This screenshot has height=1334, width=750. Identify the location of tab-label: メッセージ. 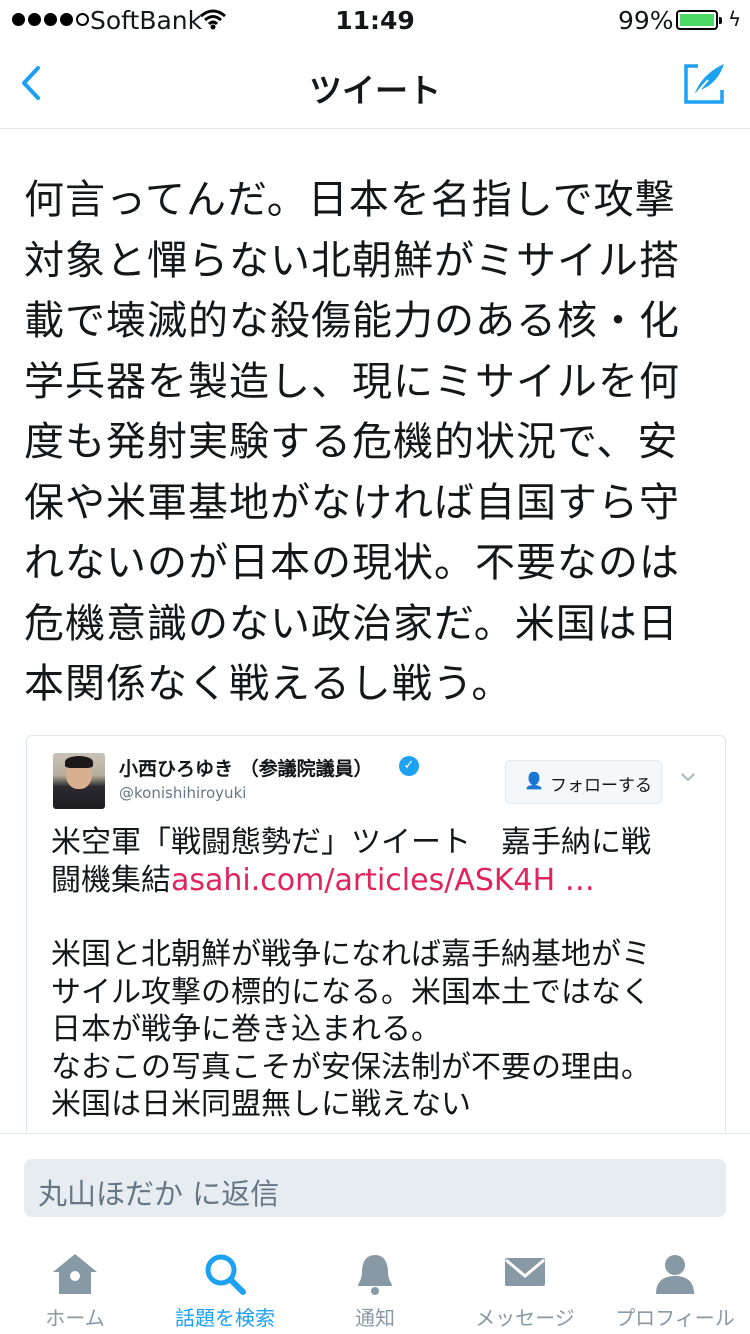
(525, 1318).